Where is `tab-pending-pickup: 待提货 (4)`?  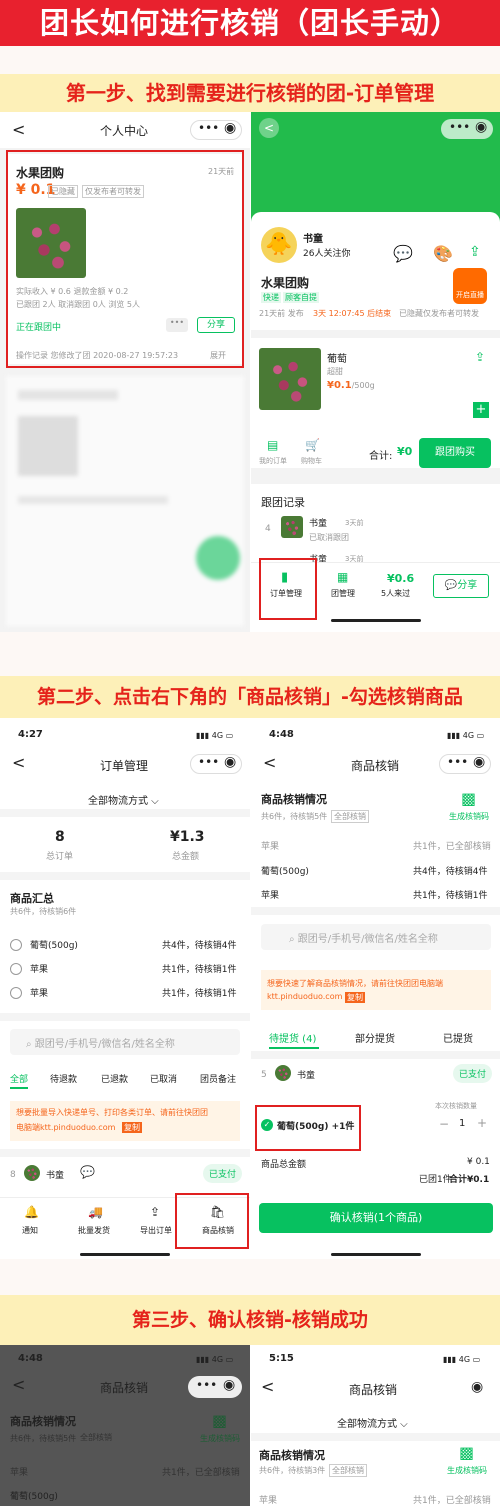 tab-pending-pickup: 待提货 (4) is located at coordinates (292, 1037).